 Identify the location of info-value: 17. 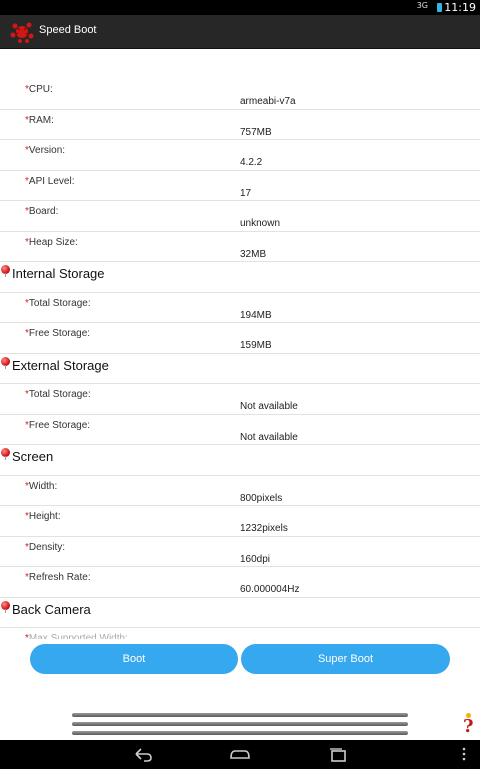
(246, 193).